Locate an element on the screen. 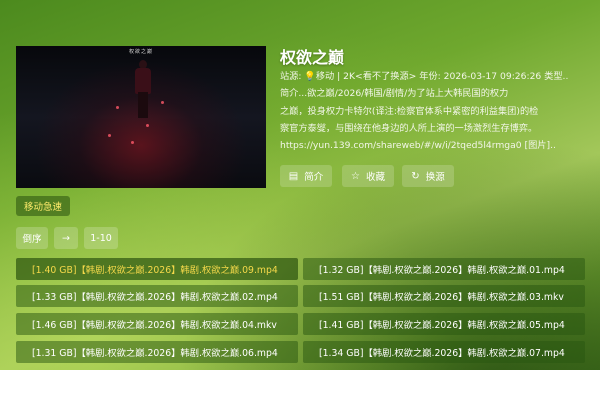  episode-item: [1.33 GB]【韩剧.权欲之巅.2026】韩剧.权欲之巅.02.mp4 is located at coordinates (157, 296).